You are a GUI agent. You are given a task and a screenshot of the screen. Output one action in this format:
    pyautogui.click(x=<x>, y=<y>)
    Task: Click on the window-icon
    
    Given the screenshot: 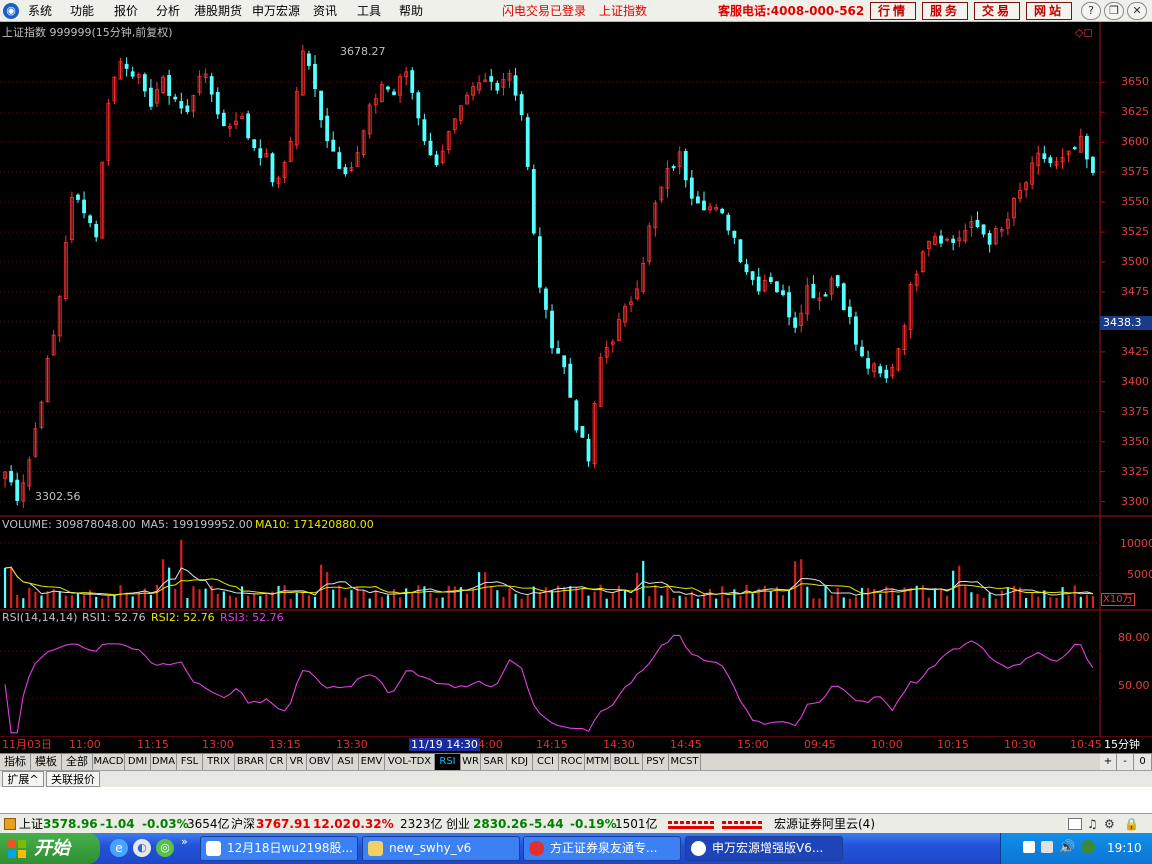 What is the action you would take?
    pyautogui.click(x=1075, y=824)
    